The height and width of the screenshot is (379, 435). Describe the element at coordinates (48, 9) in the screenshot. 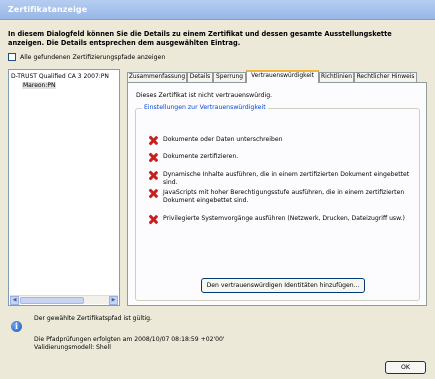

I see `window-title: Zertifikatanzeige` at that location.